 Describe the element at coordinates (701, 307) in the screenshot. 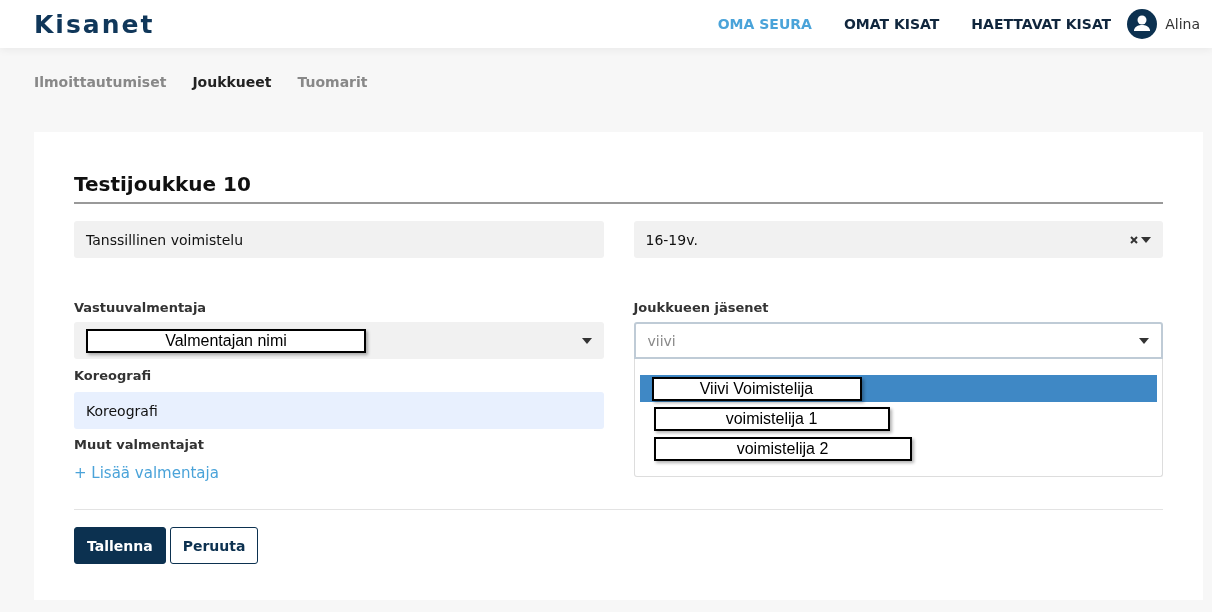

I see `field-label: Joukkueen jäsenet` at that location.